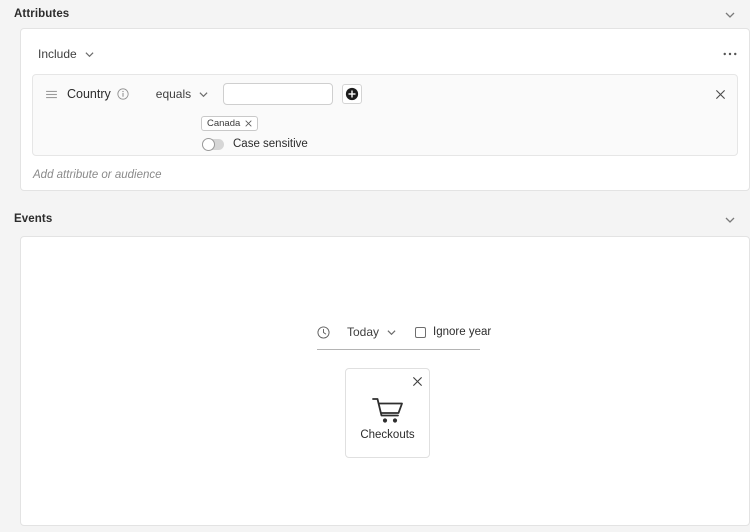  What do you see at coordinates (375, 219) in the screenshot?
I see `events-section-header: Events` at bounding box center [375, 219].